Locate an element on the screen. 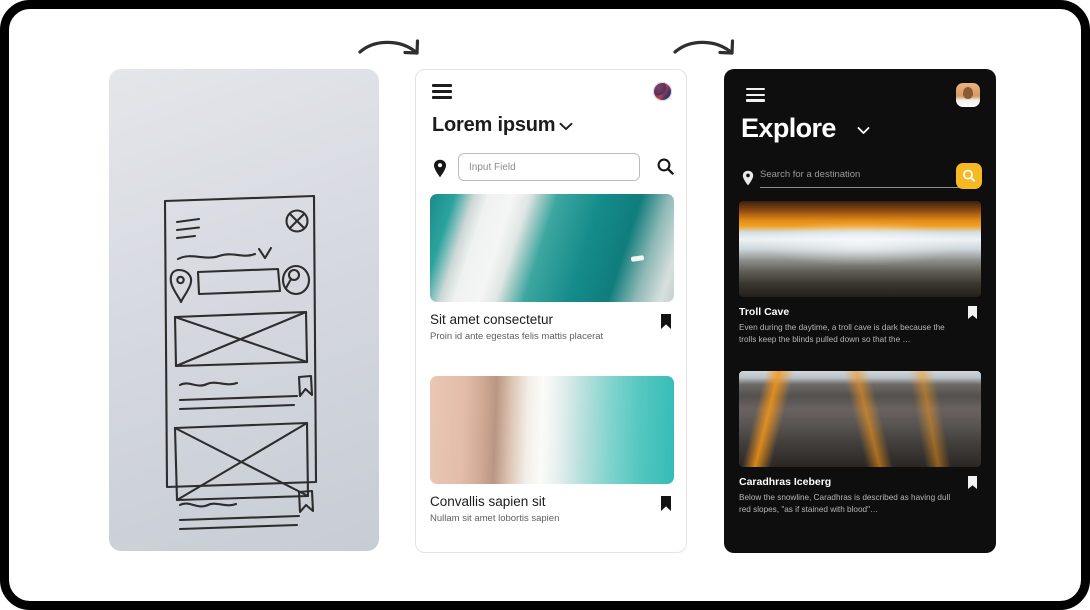  search-input: Input Field is located at coordinates (549, 167).